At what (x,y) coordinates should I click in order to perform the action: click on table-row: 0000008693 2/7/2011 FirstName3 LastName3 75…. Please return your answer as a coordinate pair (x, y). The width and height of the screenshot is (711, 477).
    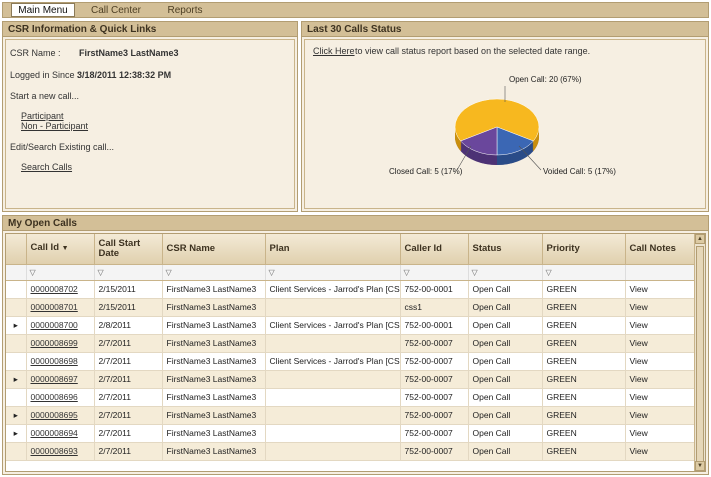
    Looking at the image, I should click on (351, 451).